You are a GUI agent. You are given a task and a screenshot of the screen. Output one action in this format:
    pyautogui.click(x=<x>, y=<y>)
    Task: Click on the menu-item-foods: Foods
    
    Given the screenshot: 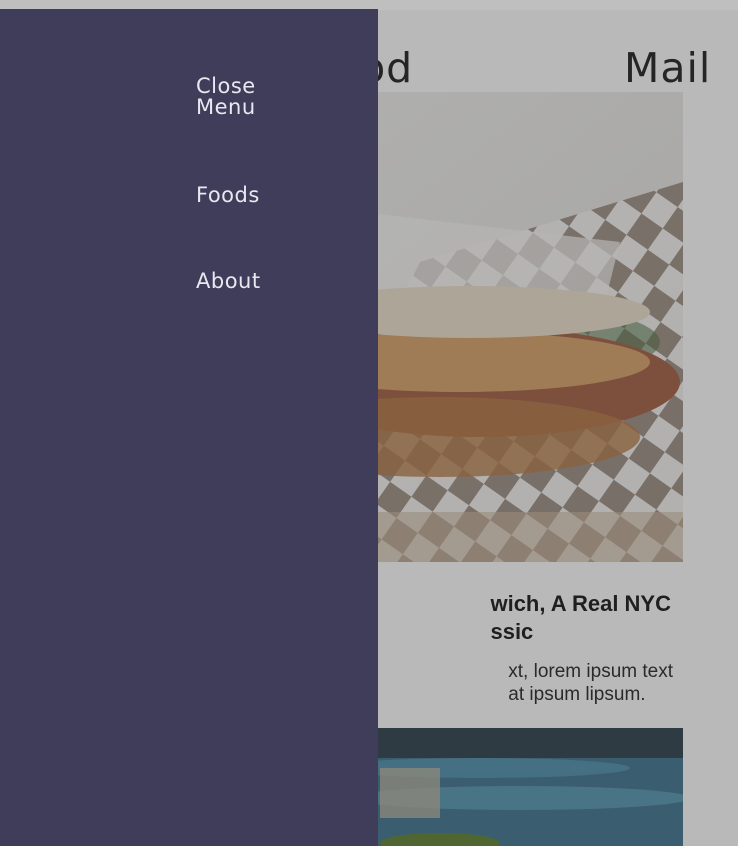 What is the action you would take?
    pyautogui.click(x=228, y=195)
    